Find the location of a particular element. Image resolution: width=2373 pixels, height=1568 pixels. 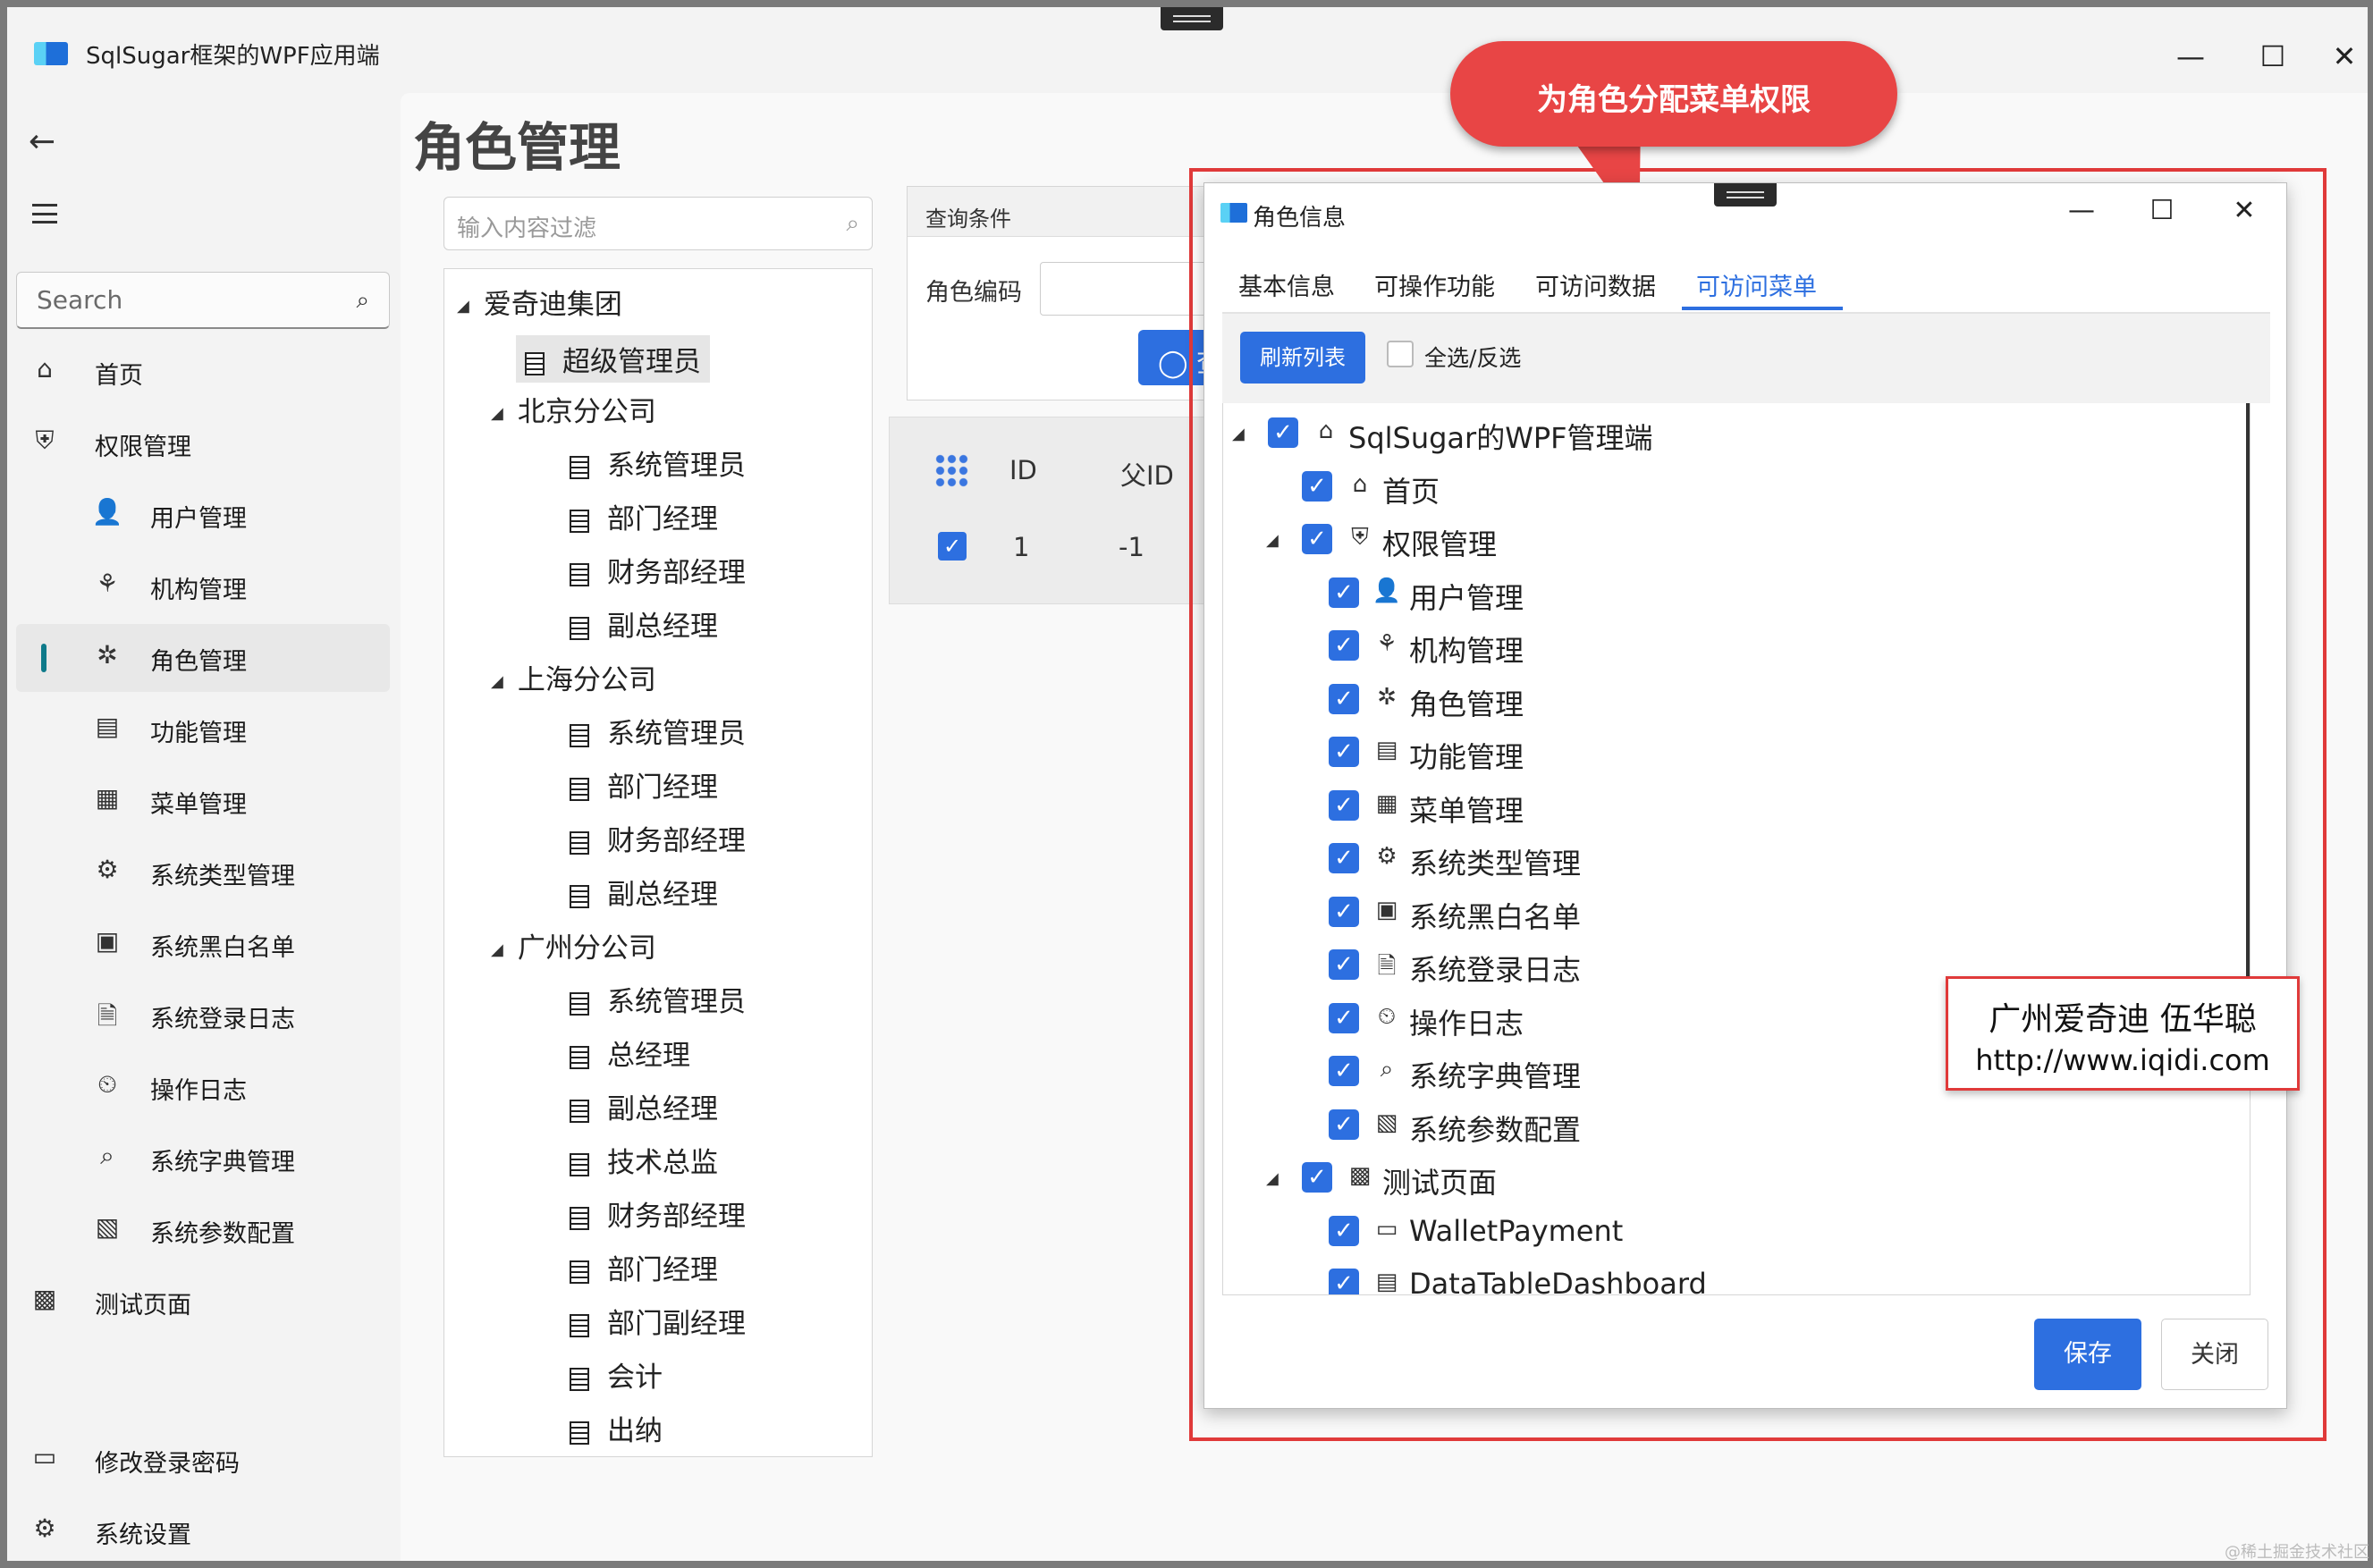

menu-item-icon: ▤ is located at coordinates (1386, 750).